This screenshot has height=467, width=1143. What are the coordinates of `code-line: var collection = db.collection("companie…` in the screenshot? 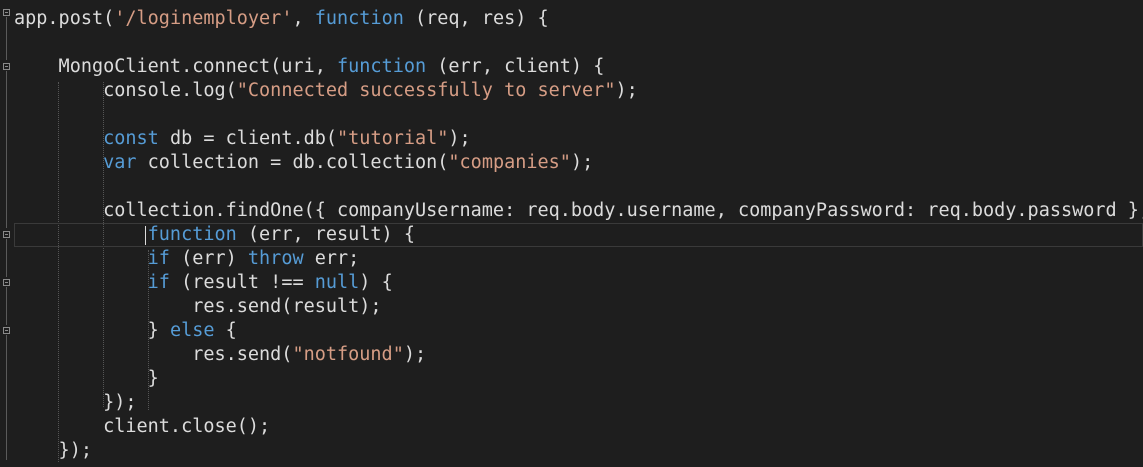 It's located at (303, 163).